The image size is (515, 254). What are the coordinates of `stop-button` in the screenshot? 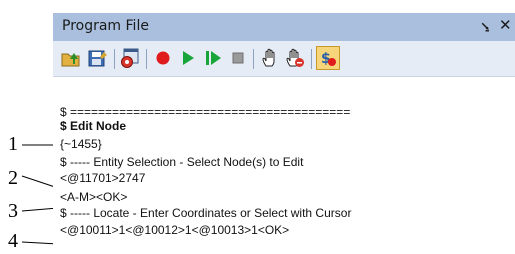 It's located at (238, 58).